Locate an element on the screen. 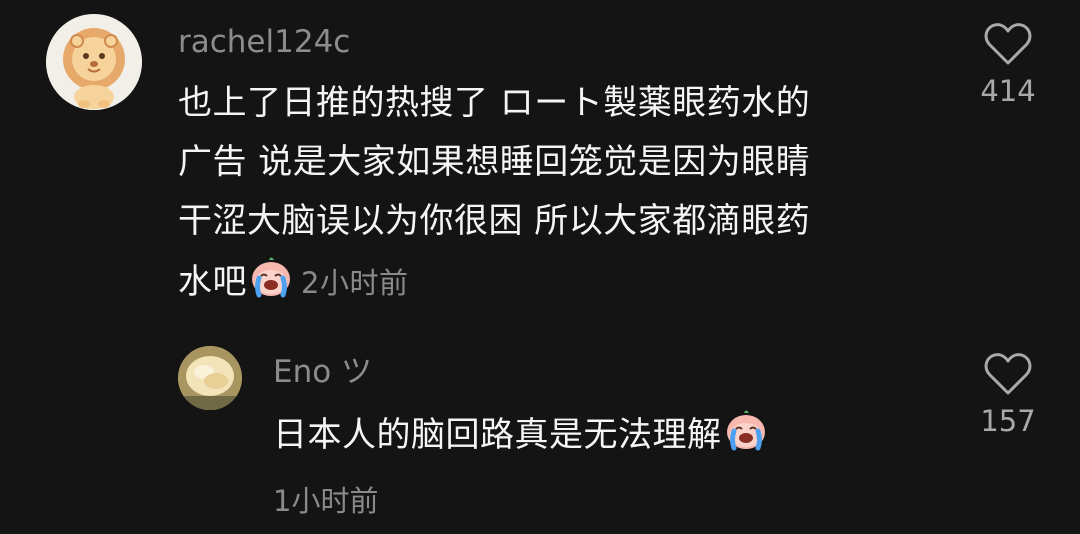 The image size is (1080, 534). comment-text-last-line: 水吧 is located at coordinates (212, 282).